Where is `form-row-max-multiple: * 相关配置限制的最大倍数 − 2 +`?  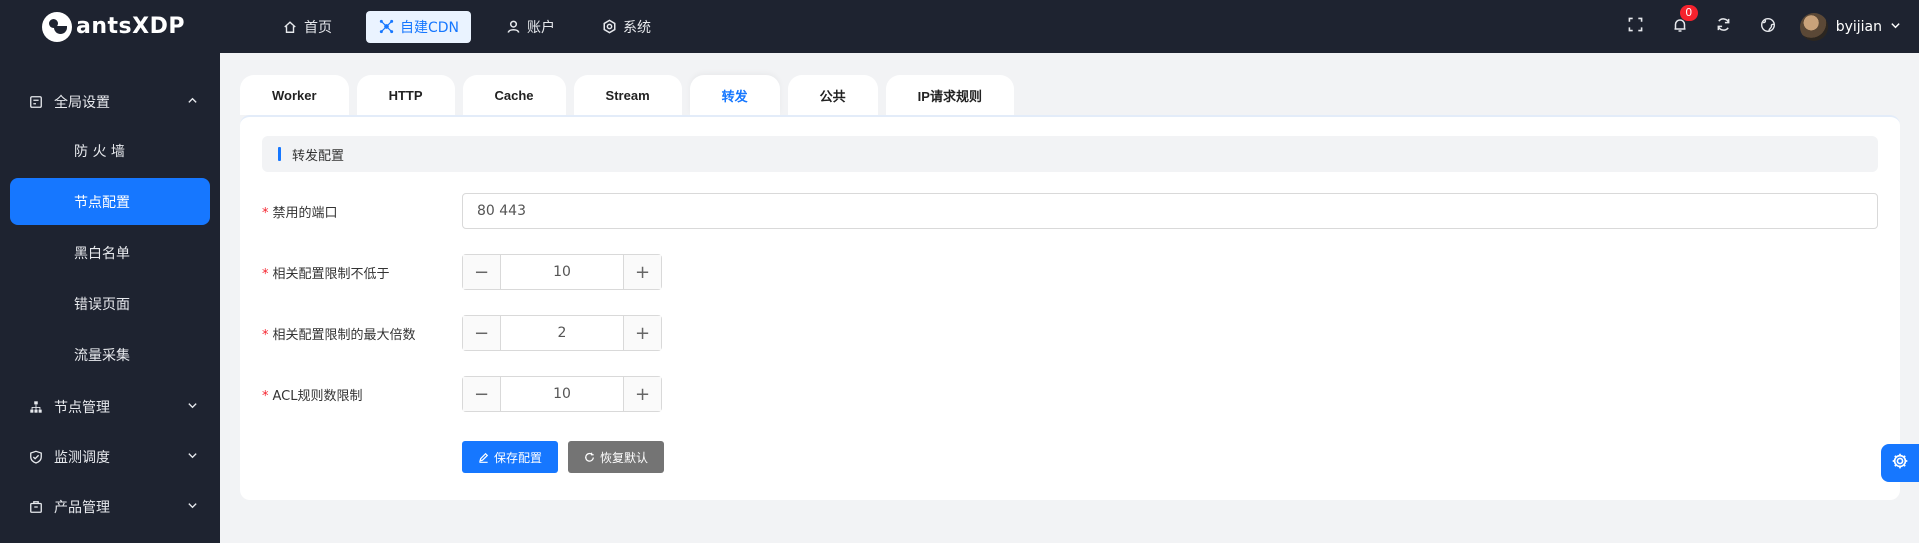
form-row-max-multiple: * 相关配置限制的最大倍数 − 2 + is located at coordinates (462, 333).